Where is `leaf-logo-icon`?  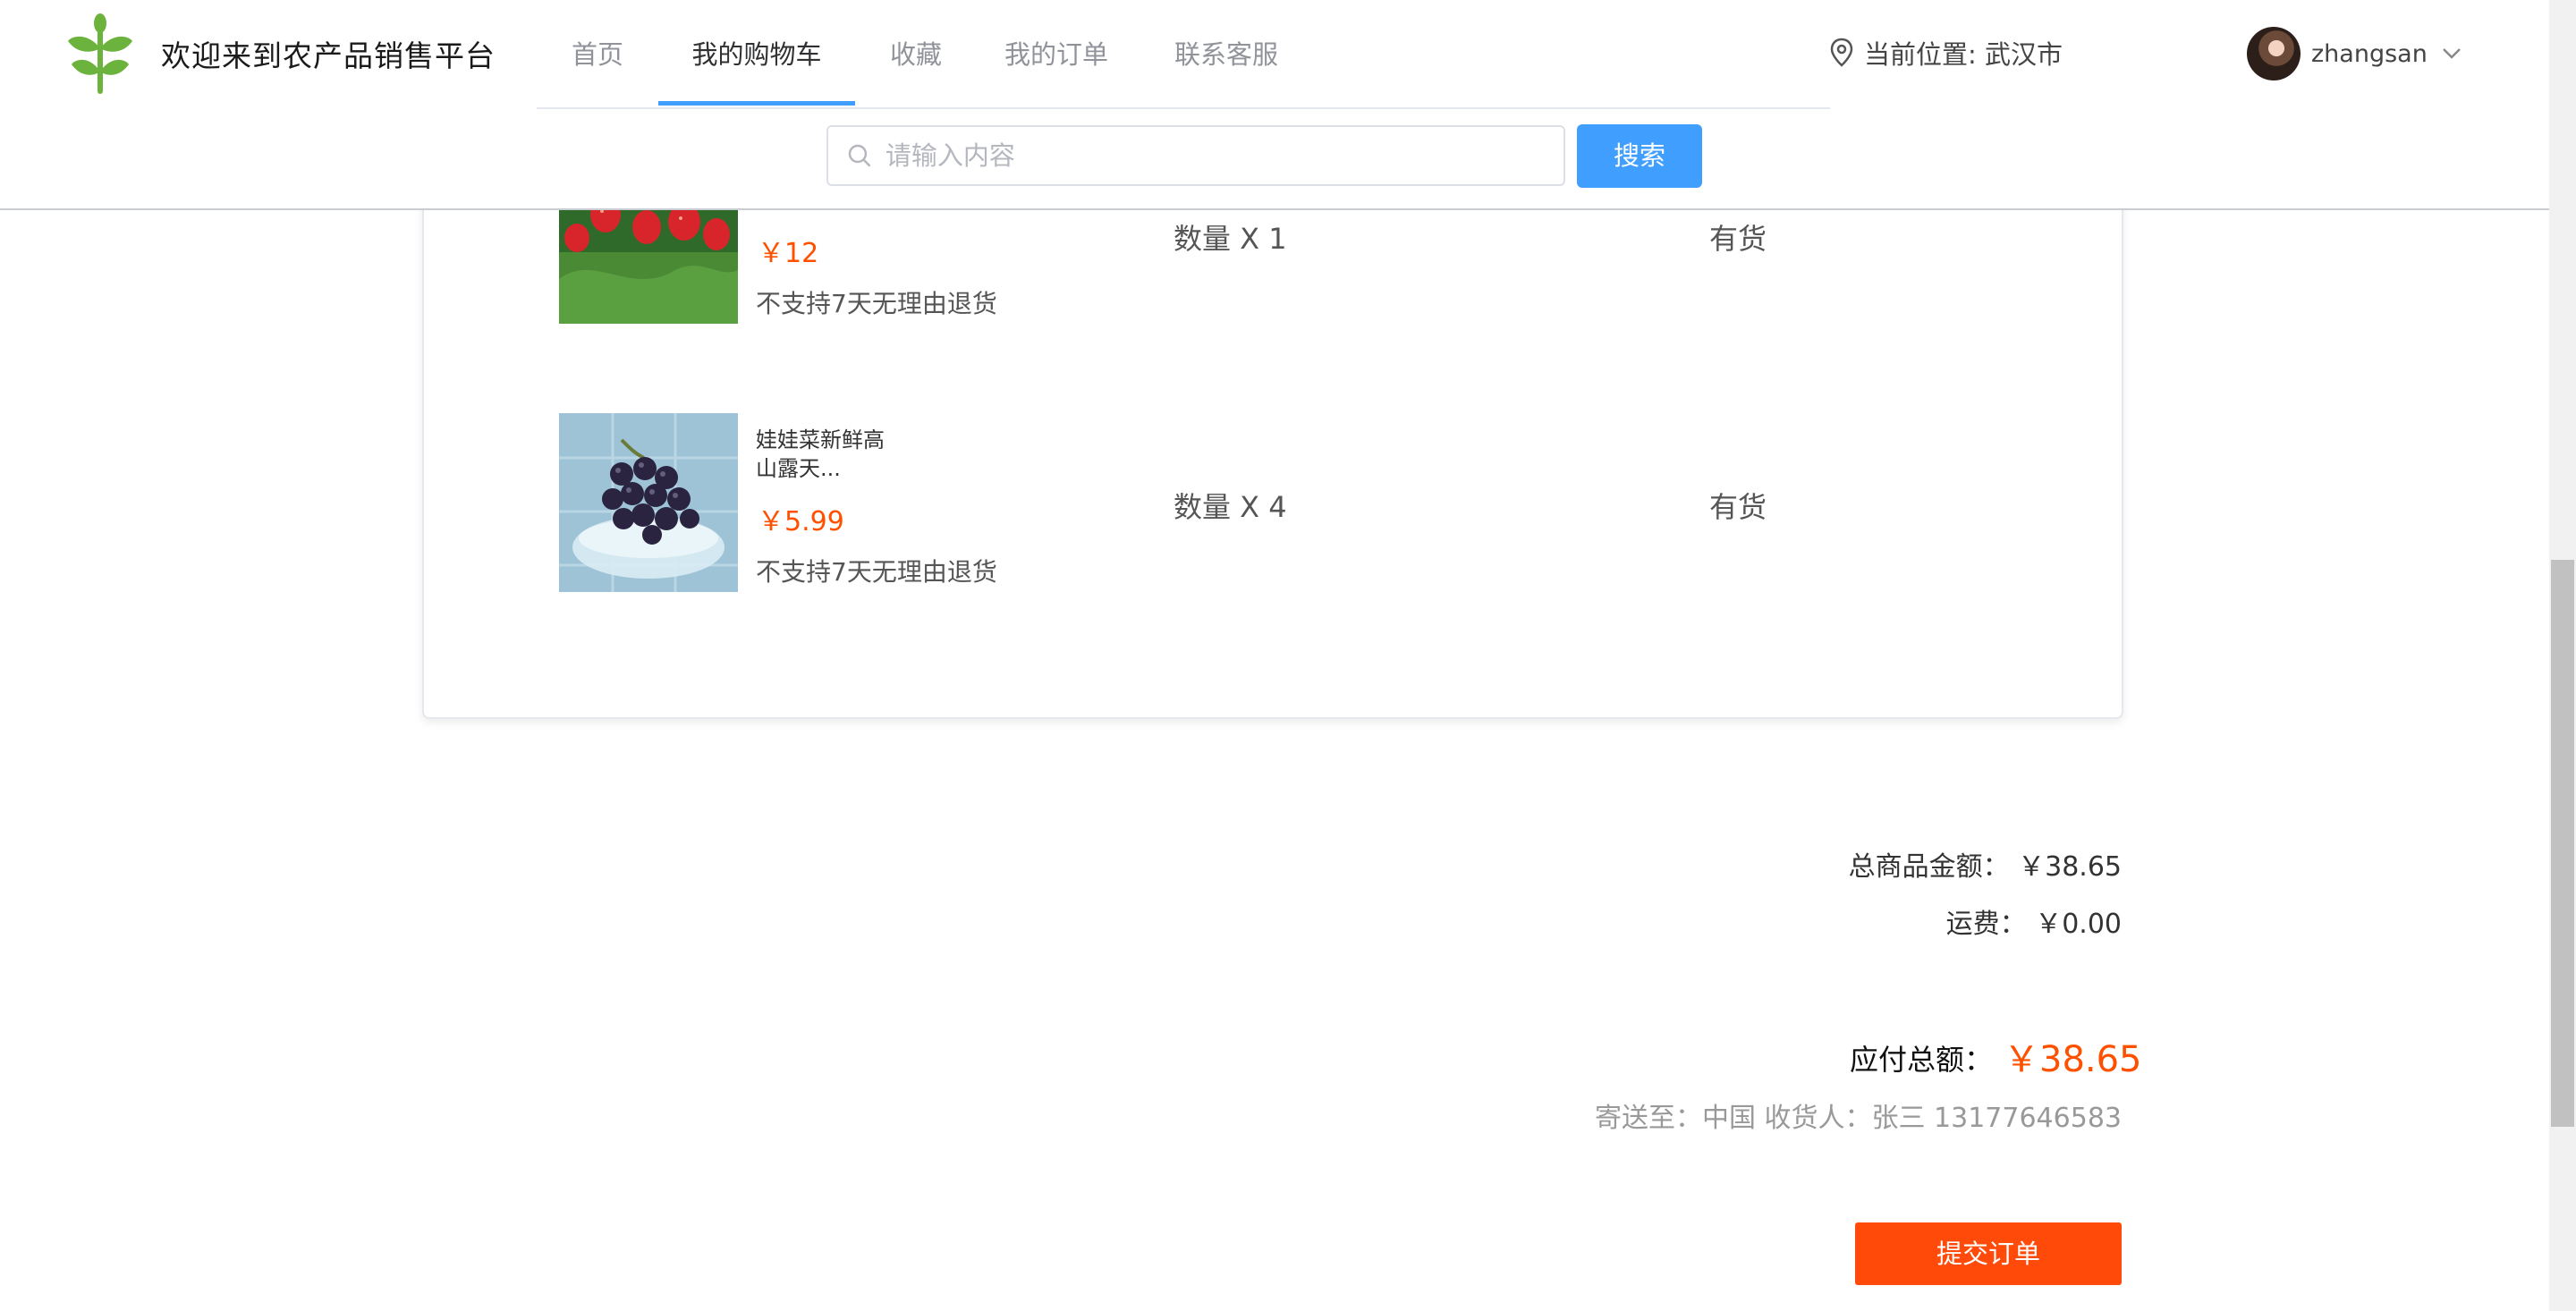
leaf-logo-icon is located at coordinates (100, 53).